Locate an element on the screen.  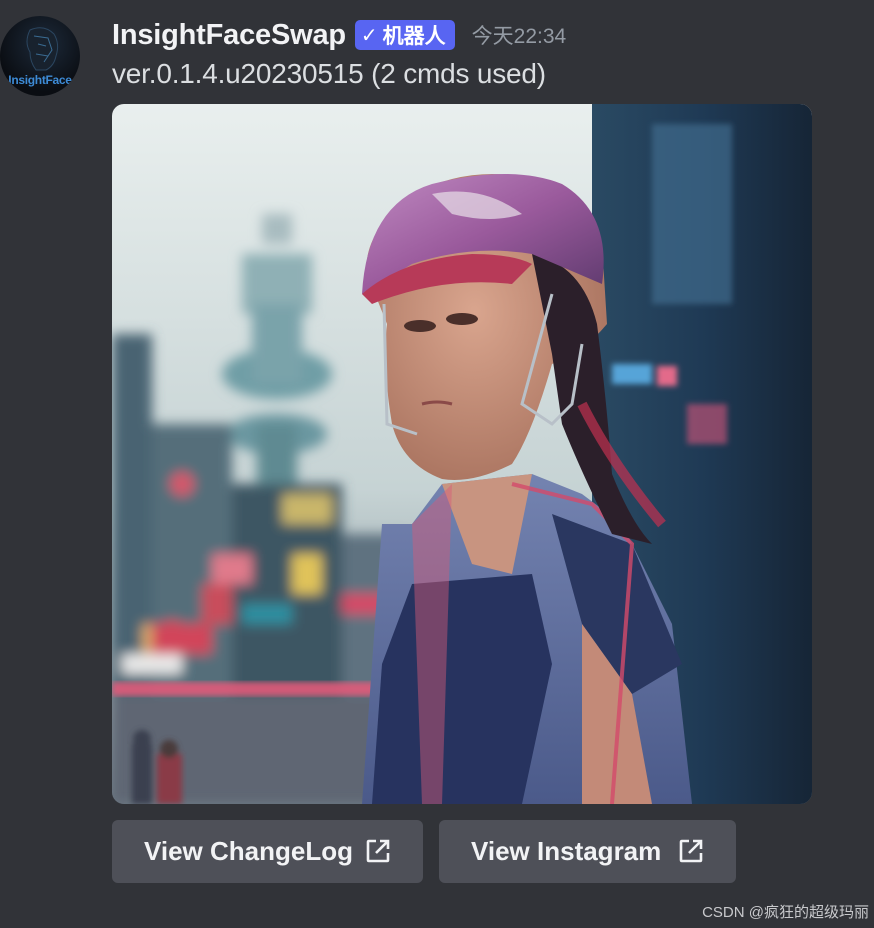
check-icon: ✓ is located at coordinates (369, 35).